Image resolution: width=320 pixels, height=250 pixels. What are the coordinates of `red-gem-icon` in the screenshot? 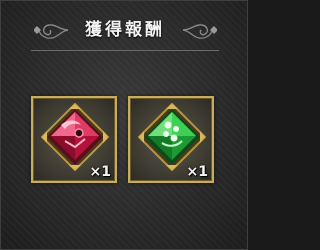 It's located at (75, 137).